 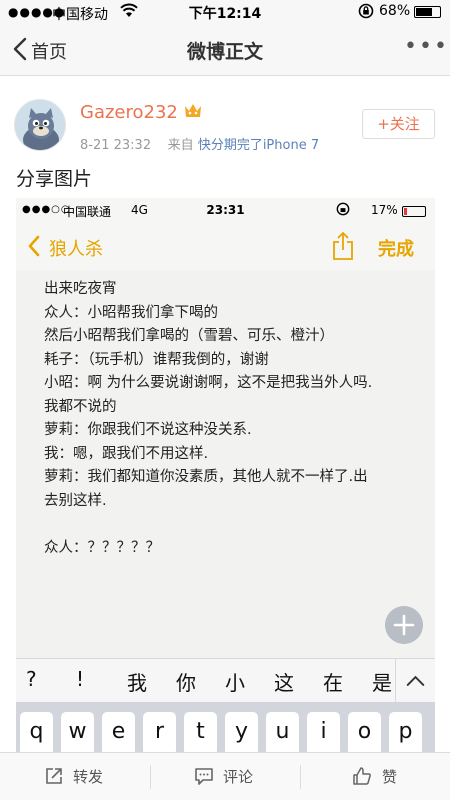 I want to click on source-prefix: 来自, so click(x=180, y=145).